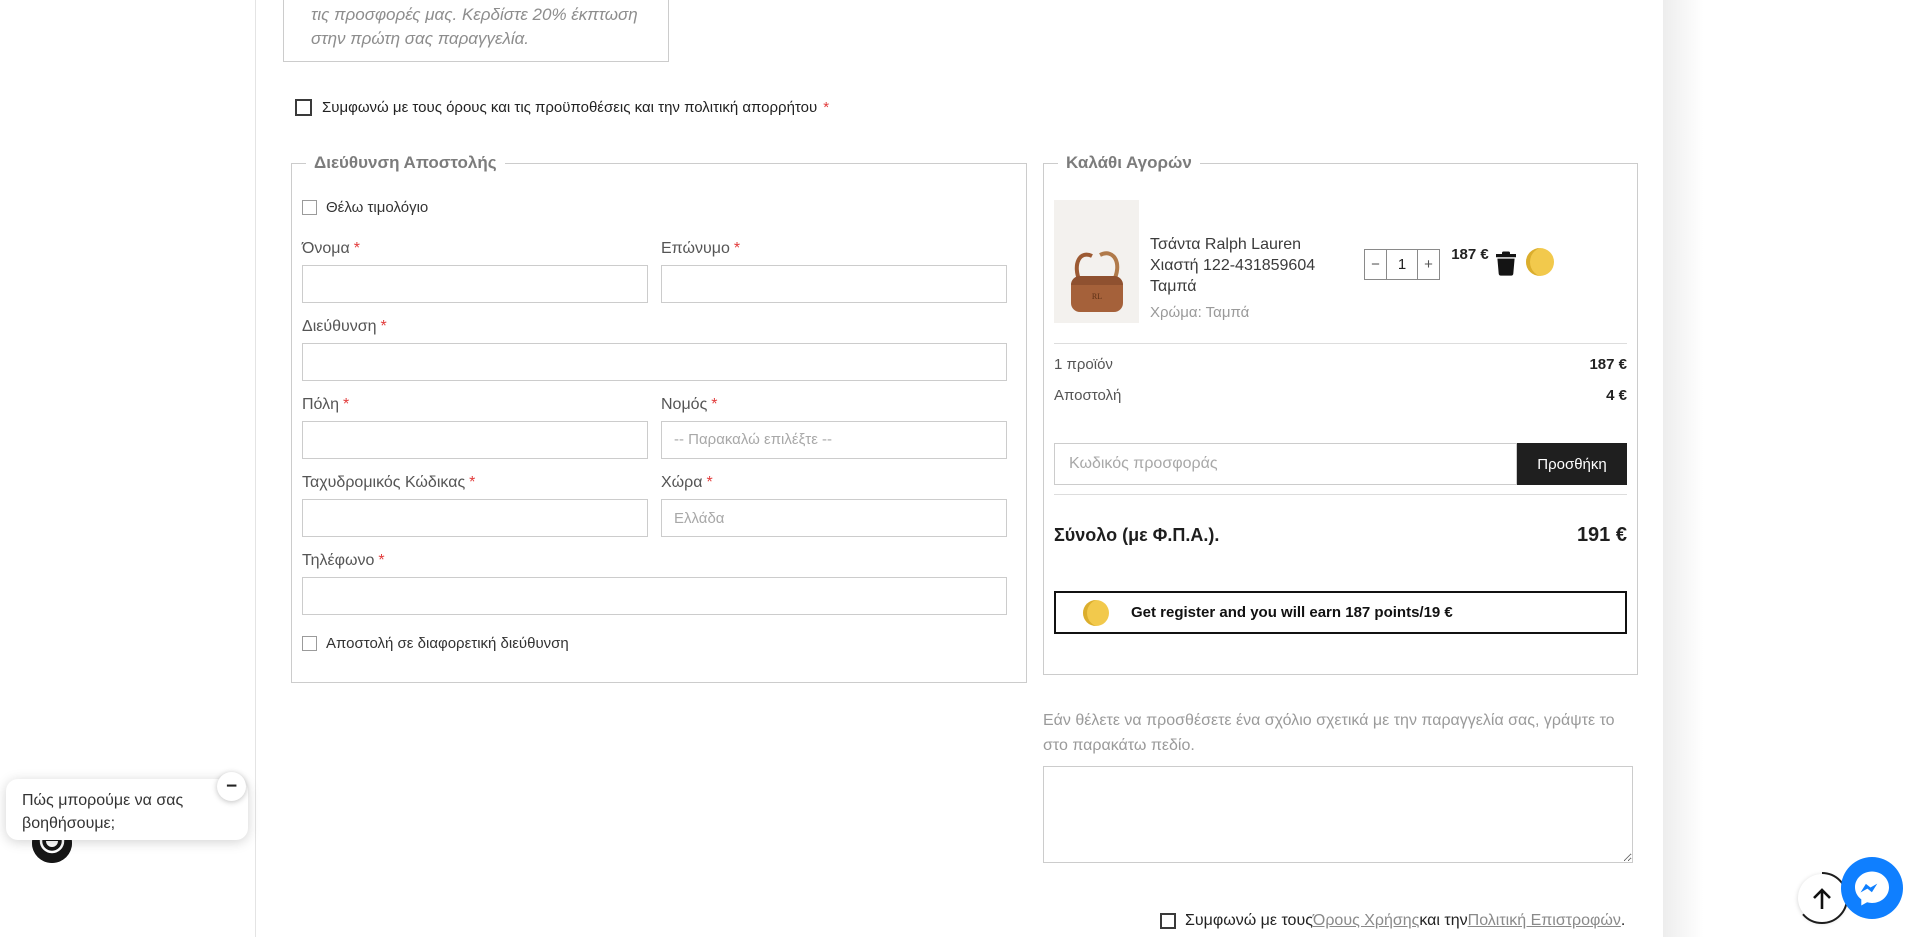  I want to click on total-value: 191 €, so click(1601, 535).